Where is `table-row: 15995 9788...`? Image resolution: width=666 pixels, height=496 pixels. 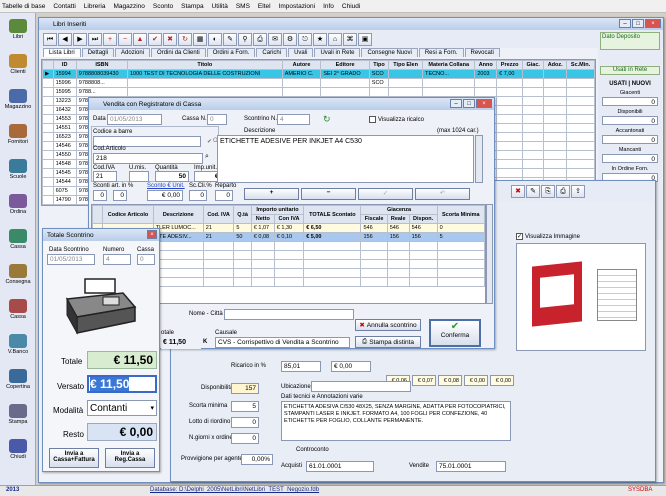 table-row: 15995 9788... is located at coordinates (318, 92).